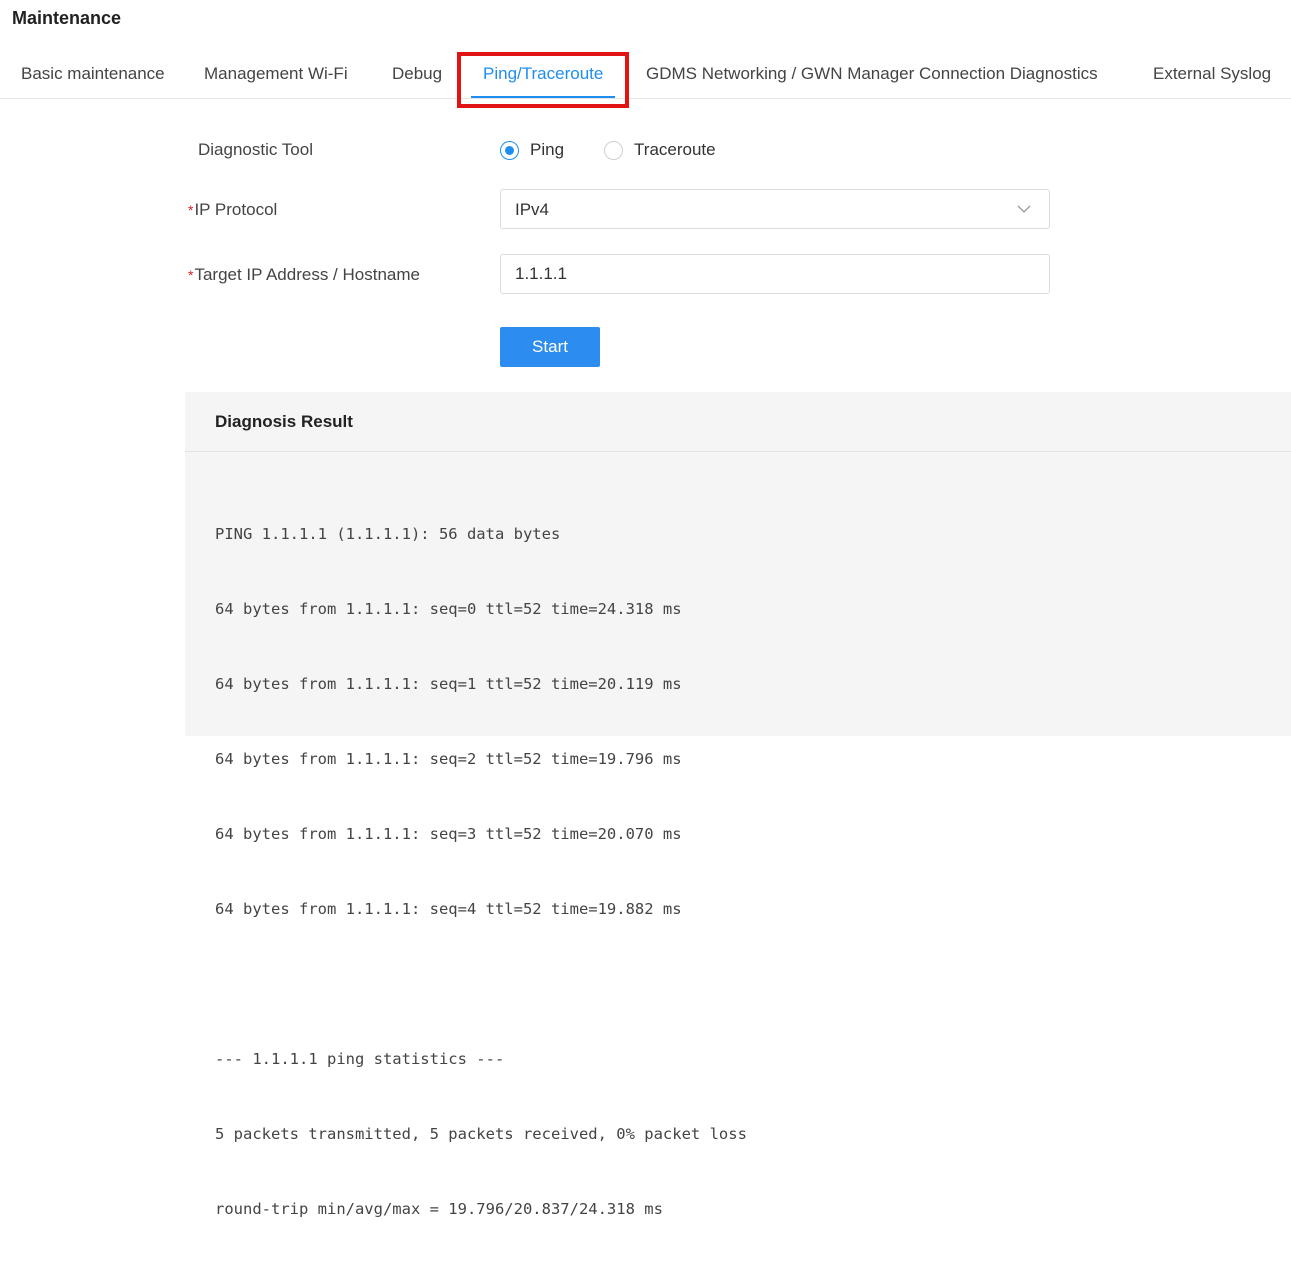 The image size is (1291, 1272). I want to click on tab-external-syslog: External Syslog, so click(1212, 74).